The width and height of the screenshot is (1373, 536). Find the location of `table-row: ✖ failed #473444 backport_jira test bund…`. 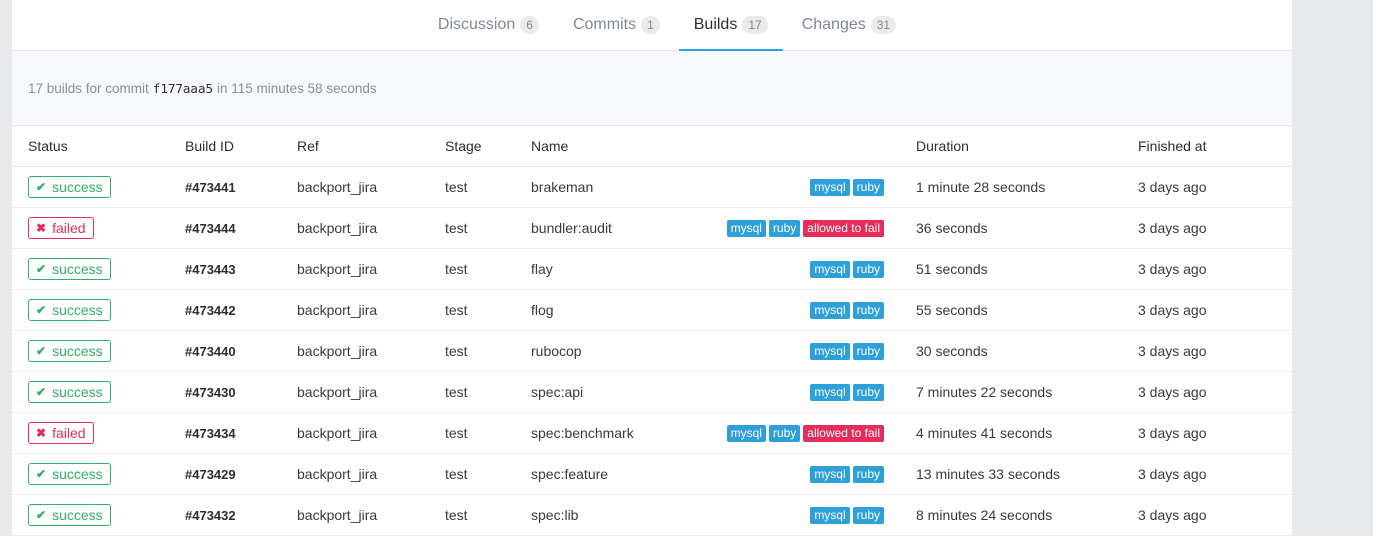

table-row: ✖ failed #473444 backport_jira test bund… is located at coordinates (652, 228).